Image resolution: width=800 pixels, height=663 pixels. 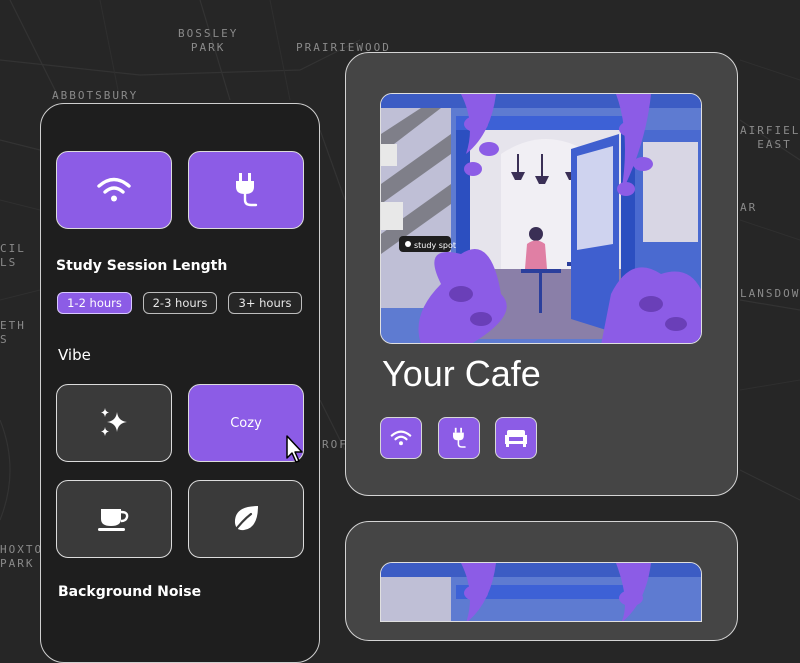 I want to click on power-filter-button, so click(x=246, y=190).